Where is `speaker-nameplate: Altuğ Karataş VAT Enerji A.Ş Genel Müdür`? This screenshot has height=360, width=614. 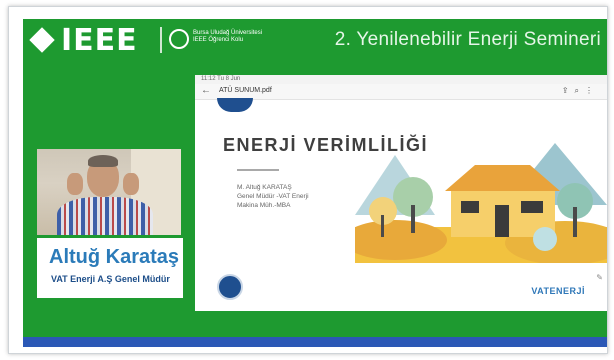 speaker-nameplate: Altuğ Karataş VAT Enerji A.Ş Genel Müdür is located at coordinates (110, 268).